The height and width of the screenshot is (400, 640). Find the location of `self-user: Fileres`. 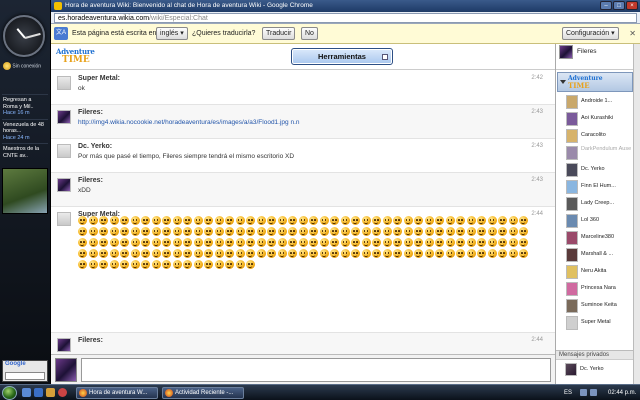

self-user: Fileres is located at coordinates (595, 57).